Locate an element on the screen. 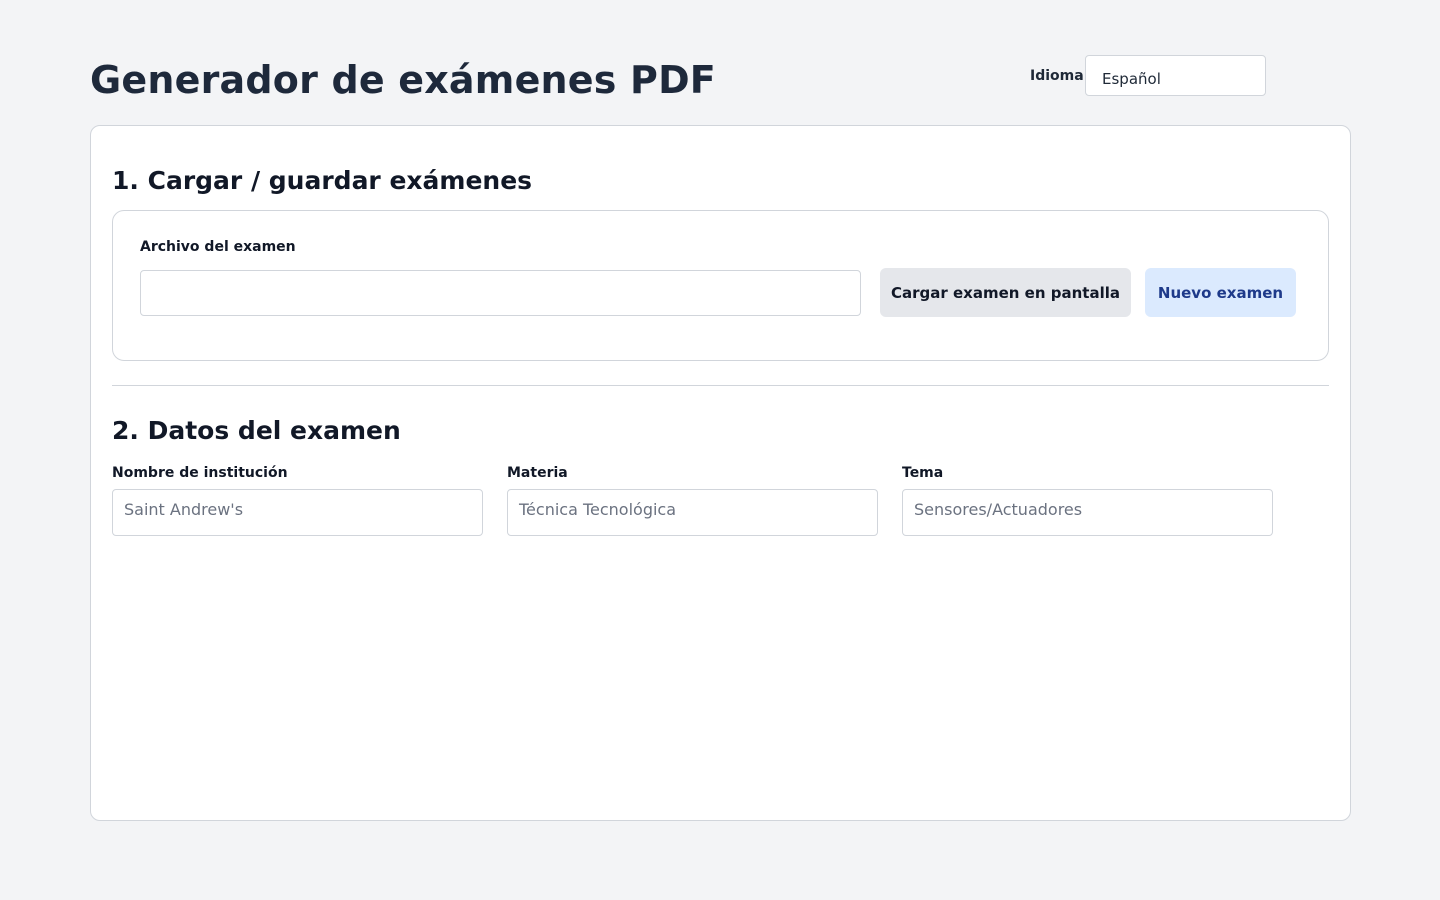 The height and width of the screenshot is (900, 1440). topic-input: Sensores/Actuadores is located at coordinates (1087, 512).